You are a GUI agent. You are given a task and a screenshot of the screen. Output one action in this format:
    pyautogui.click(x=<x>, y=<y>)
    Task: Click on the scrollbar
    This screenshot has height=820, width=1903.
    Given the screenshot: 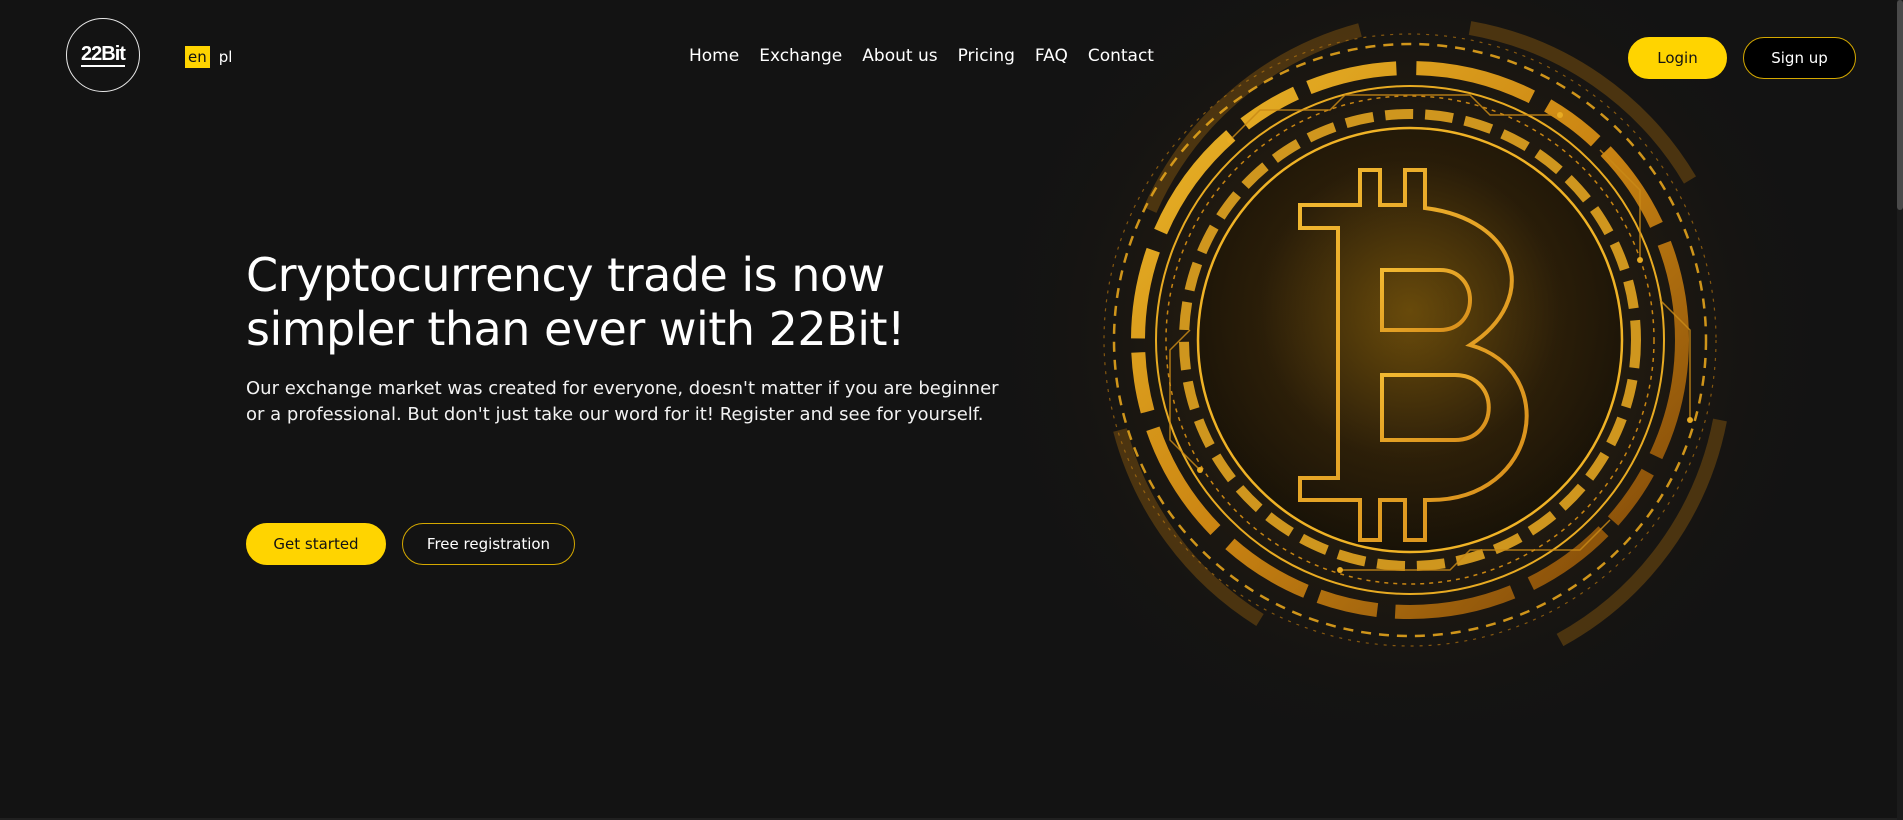 What is the action you would take?
    pyautogui.click(x=1900, y=410)
    